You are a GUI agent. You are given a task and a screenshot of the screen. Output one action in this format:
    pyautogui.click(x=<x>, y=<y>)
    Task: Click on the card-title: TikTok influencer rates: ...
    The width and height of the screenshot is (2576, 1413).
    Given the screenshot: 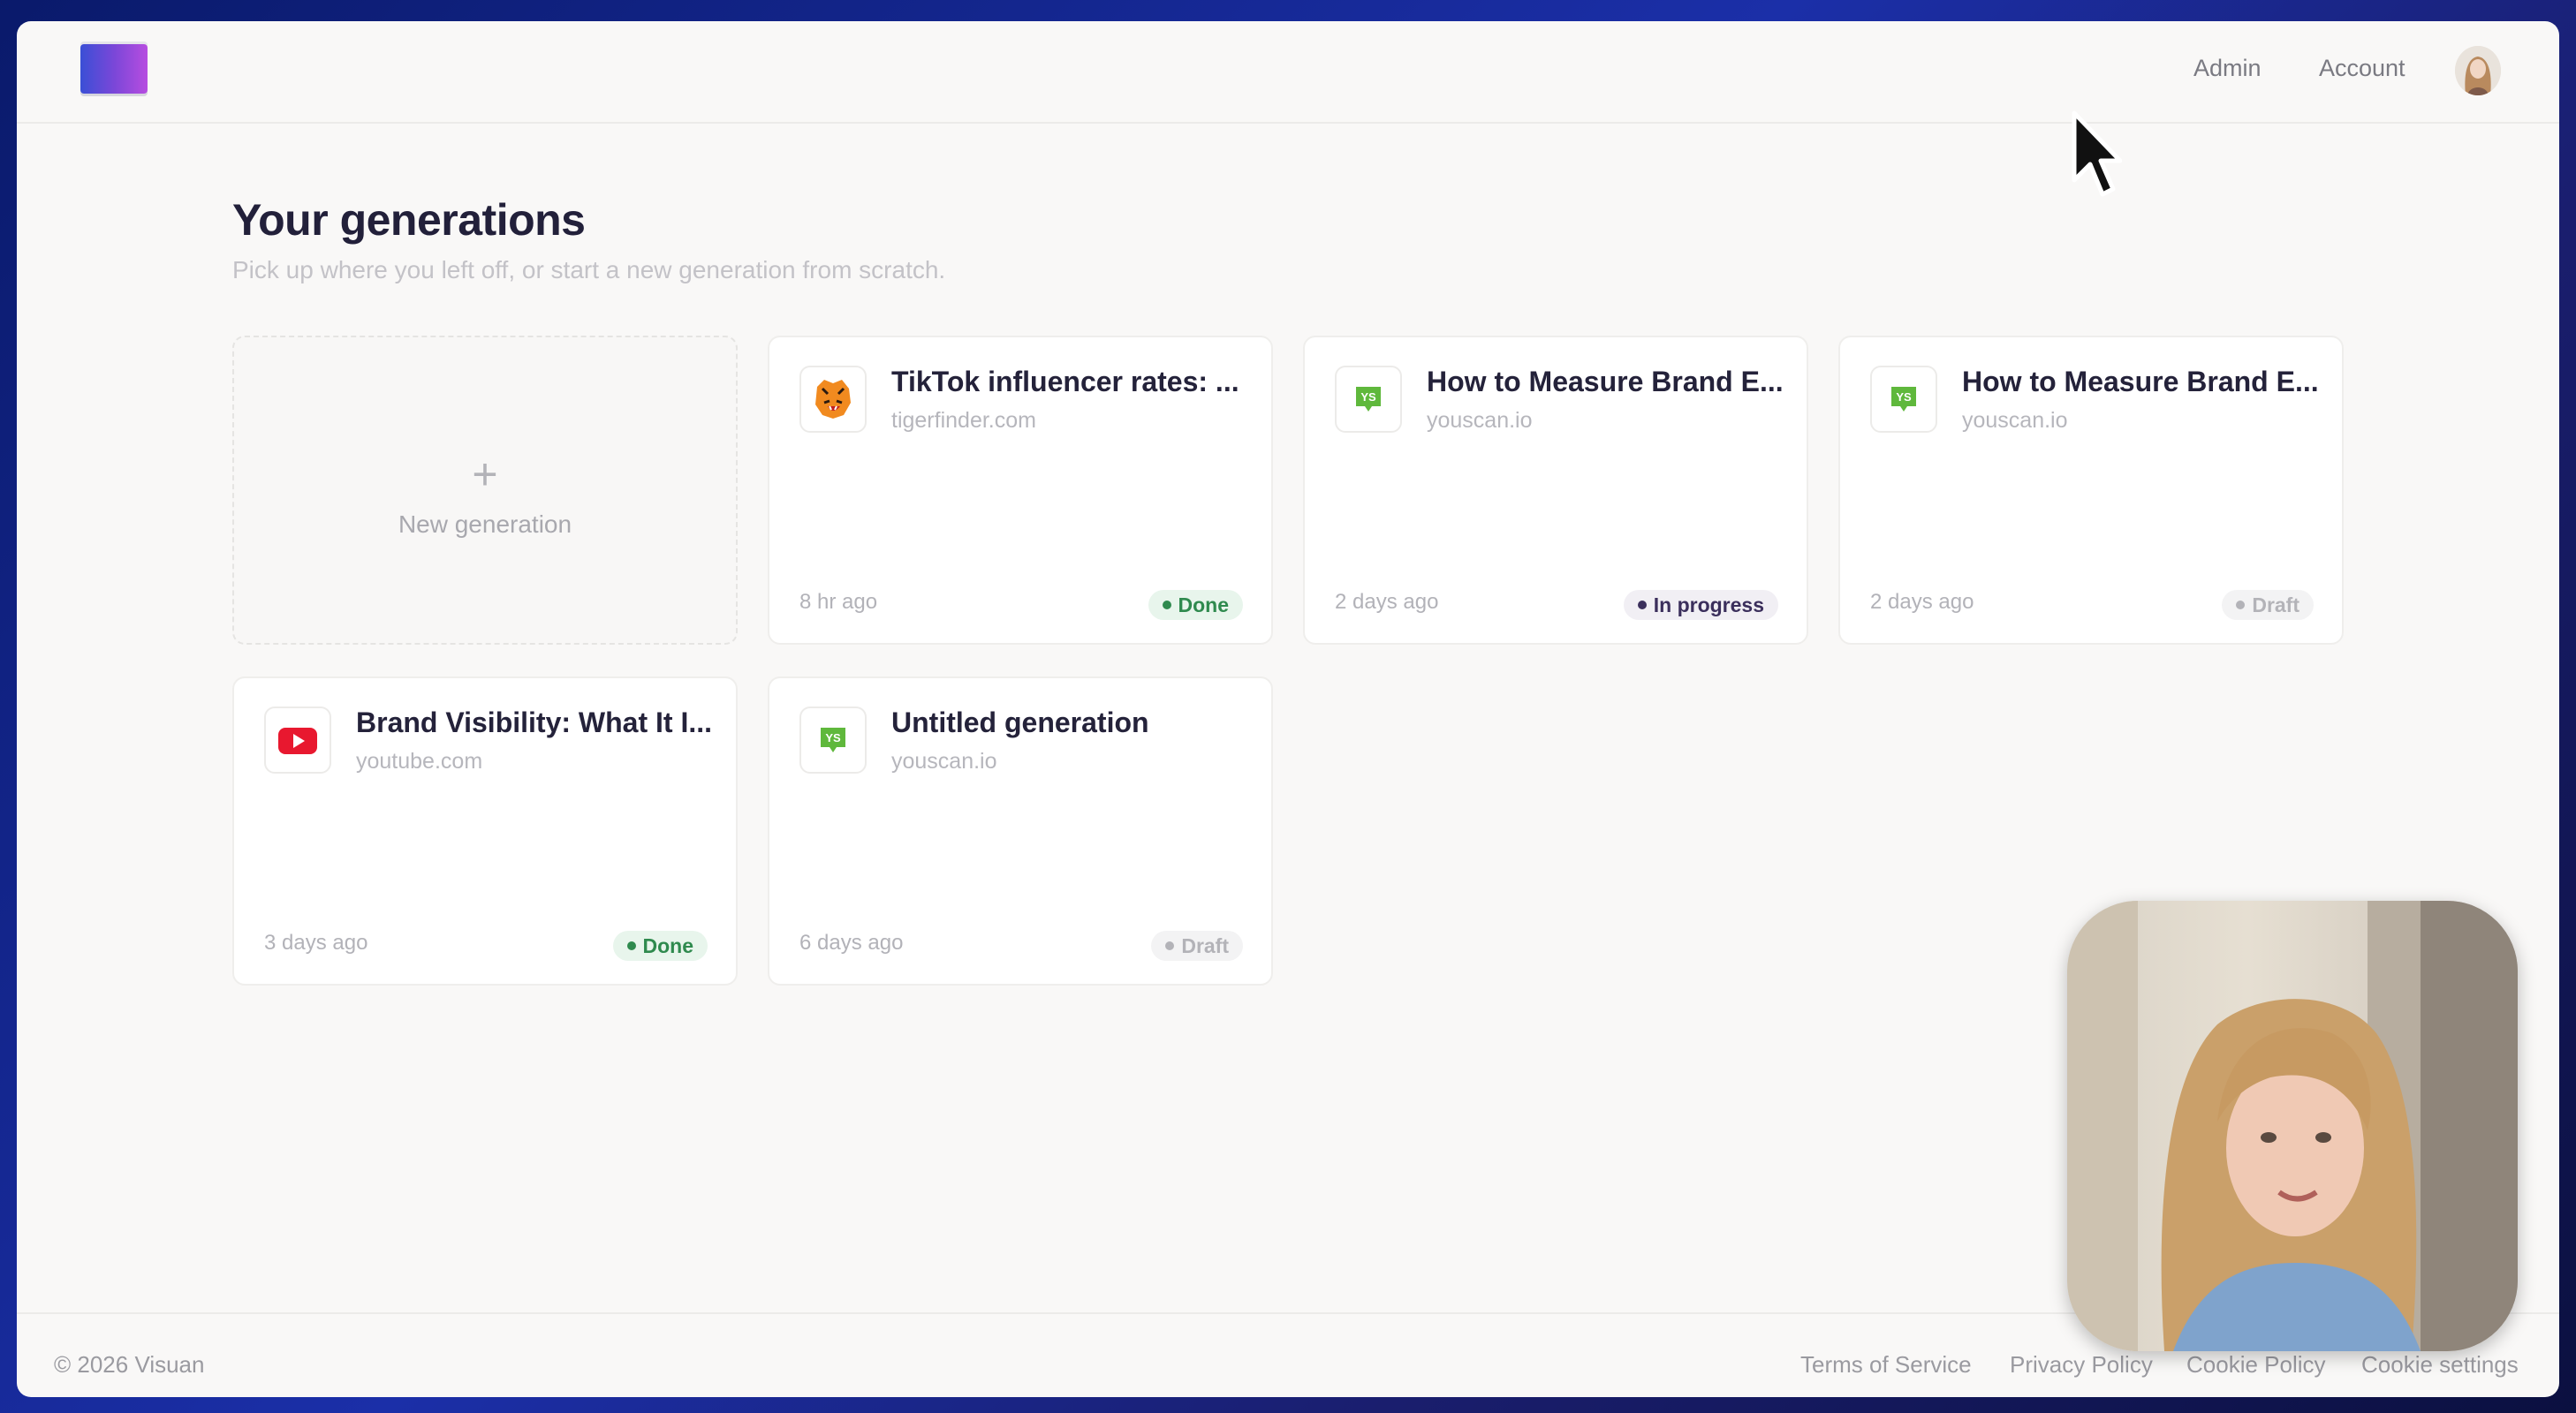 What is the action you would take?
    pyautogui.click(x=1065, y=381)
    